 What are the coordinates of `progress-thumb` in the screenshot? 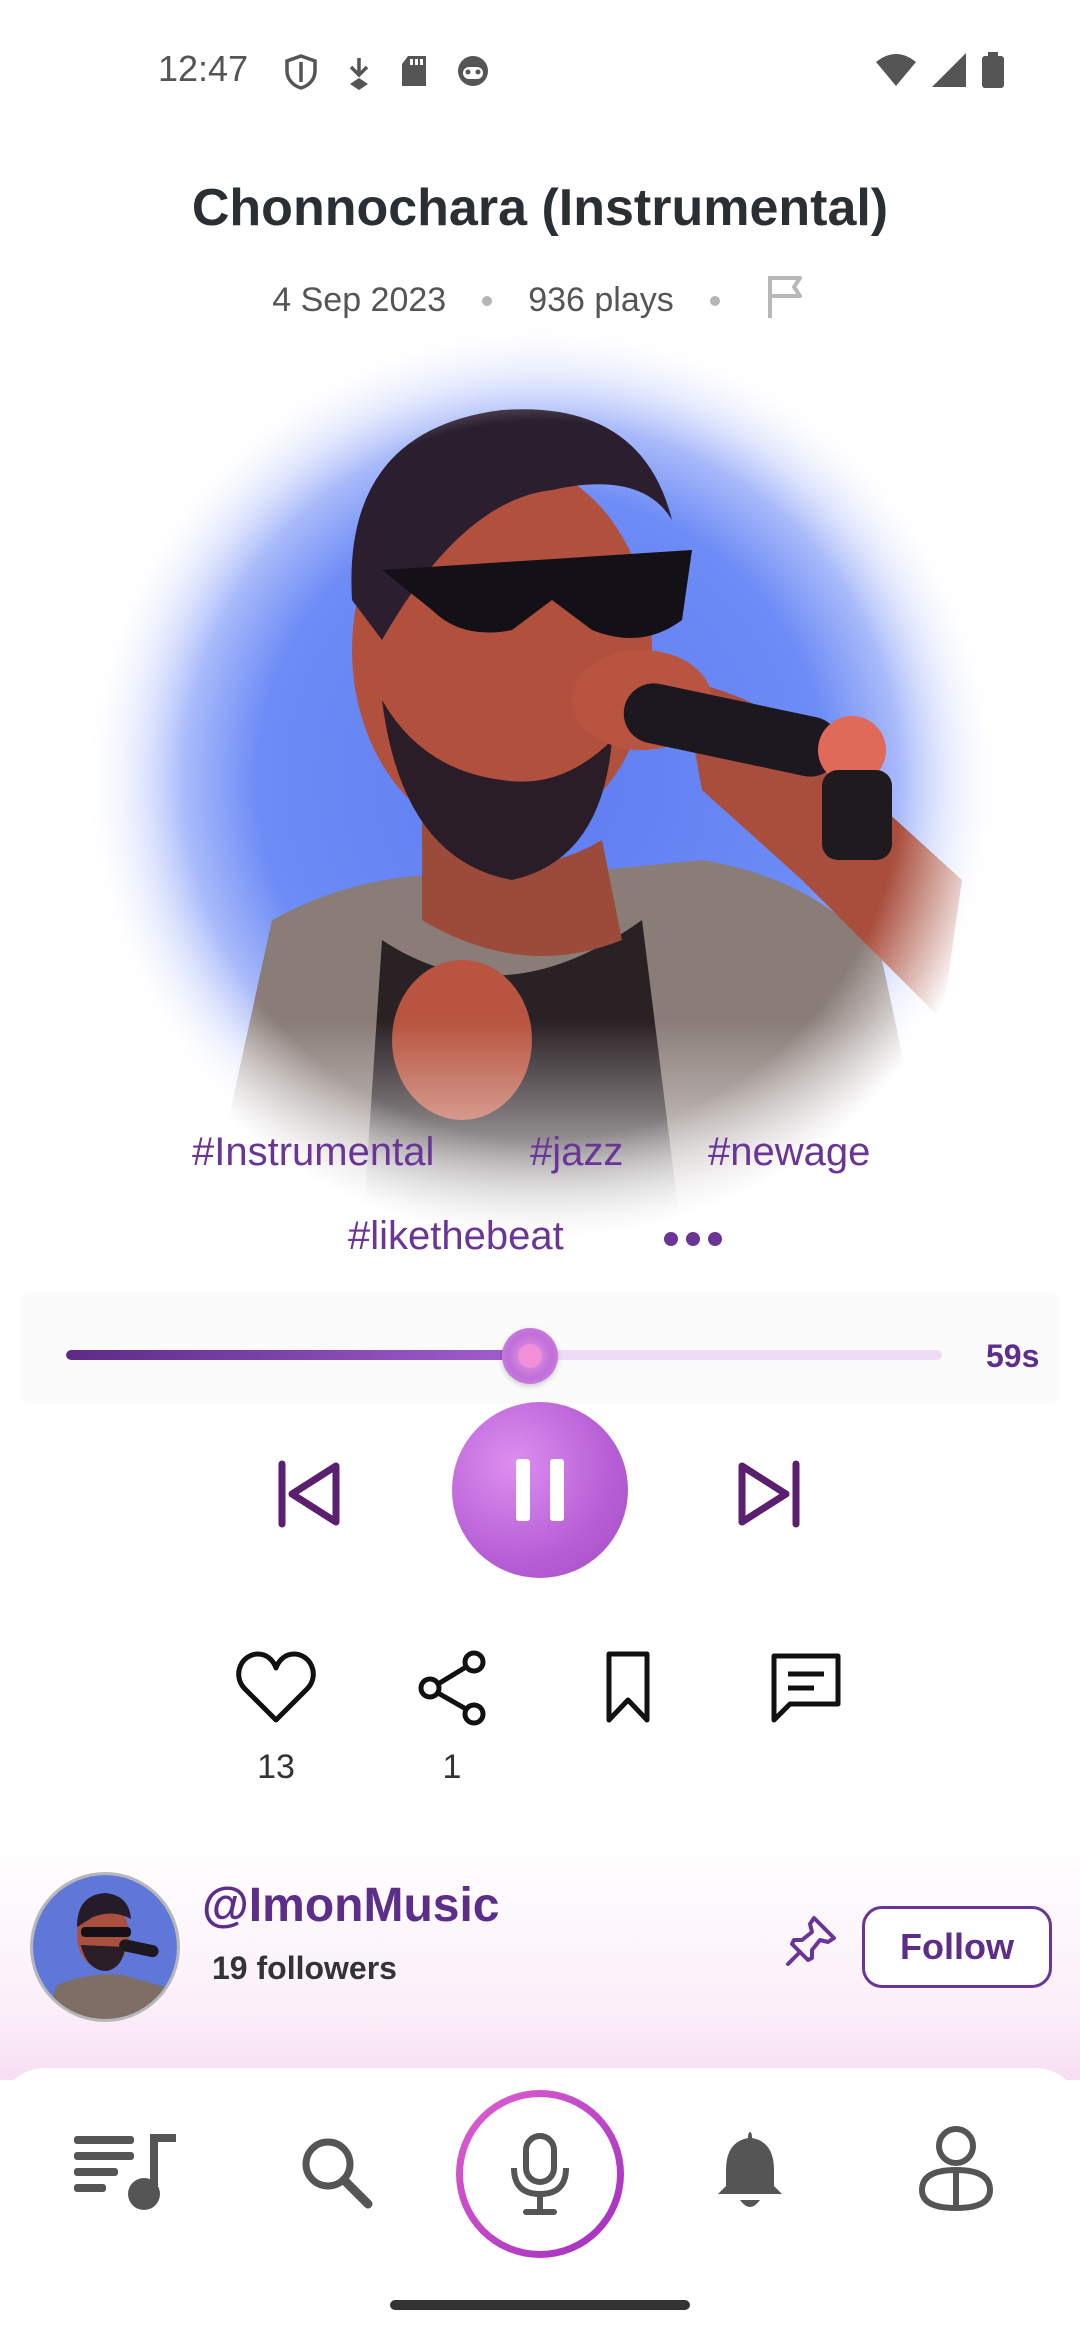 It's located at (530, 1356).